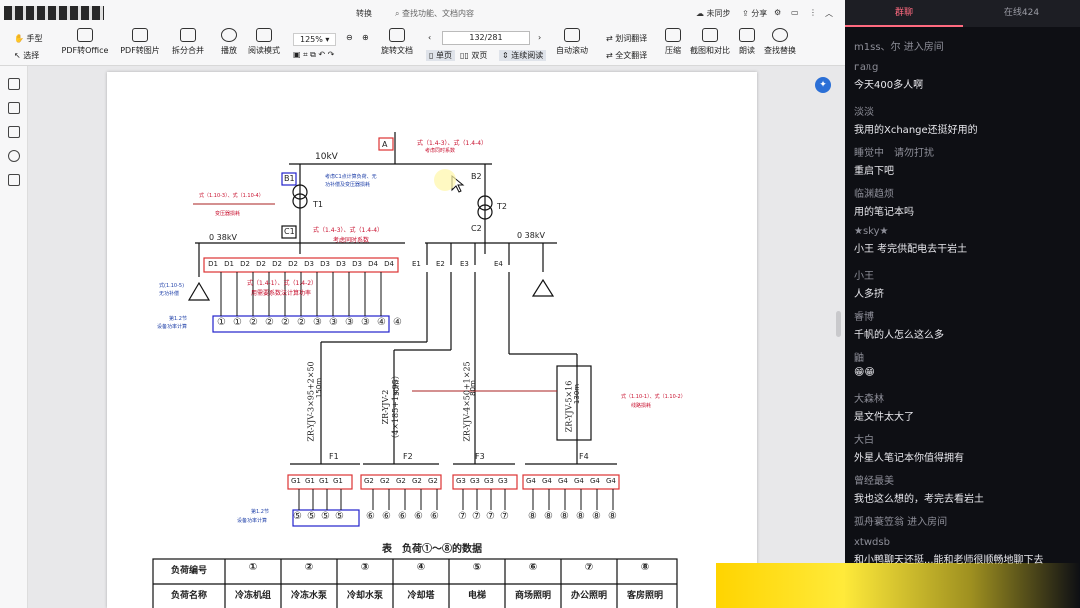  Describe the element at coordinates (14, 180) in the screenshot. I see `signature-icon` at that location.